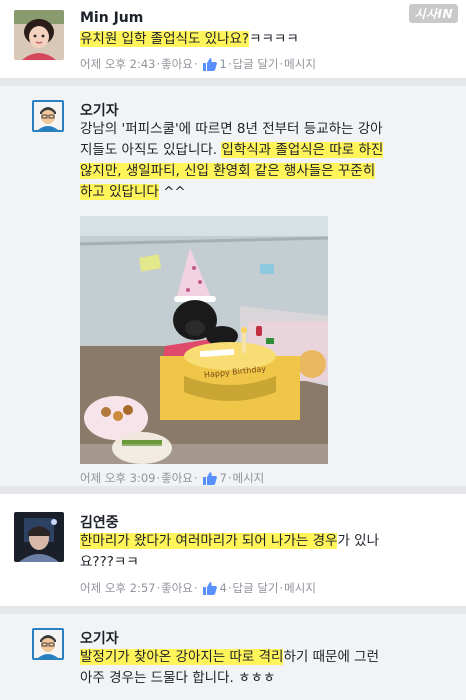  Describe the element at coordinates (99, 522) in the screenshot. I see `author-name: 김연중` at that location.